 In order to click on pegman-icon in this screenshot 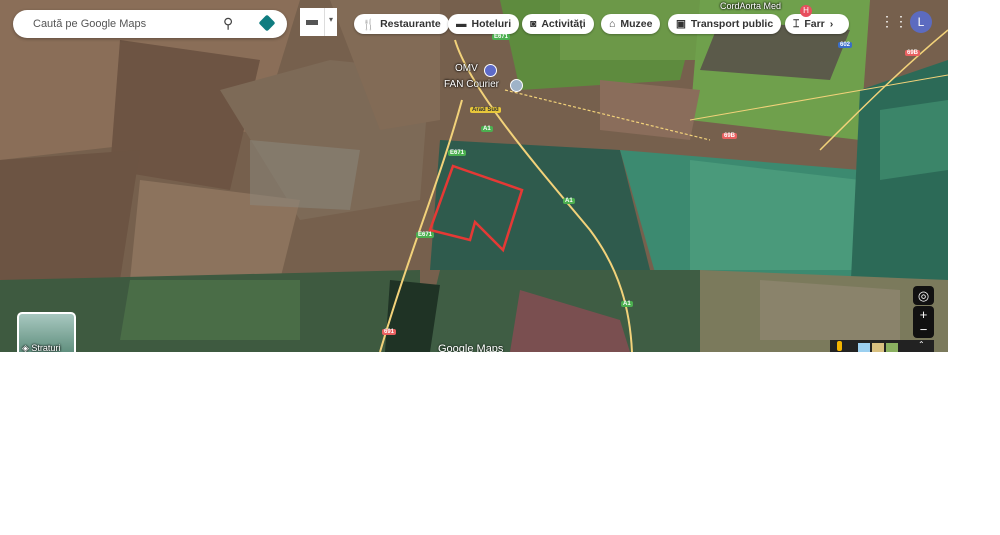, I will do `click(839, 346)`.